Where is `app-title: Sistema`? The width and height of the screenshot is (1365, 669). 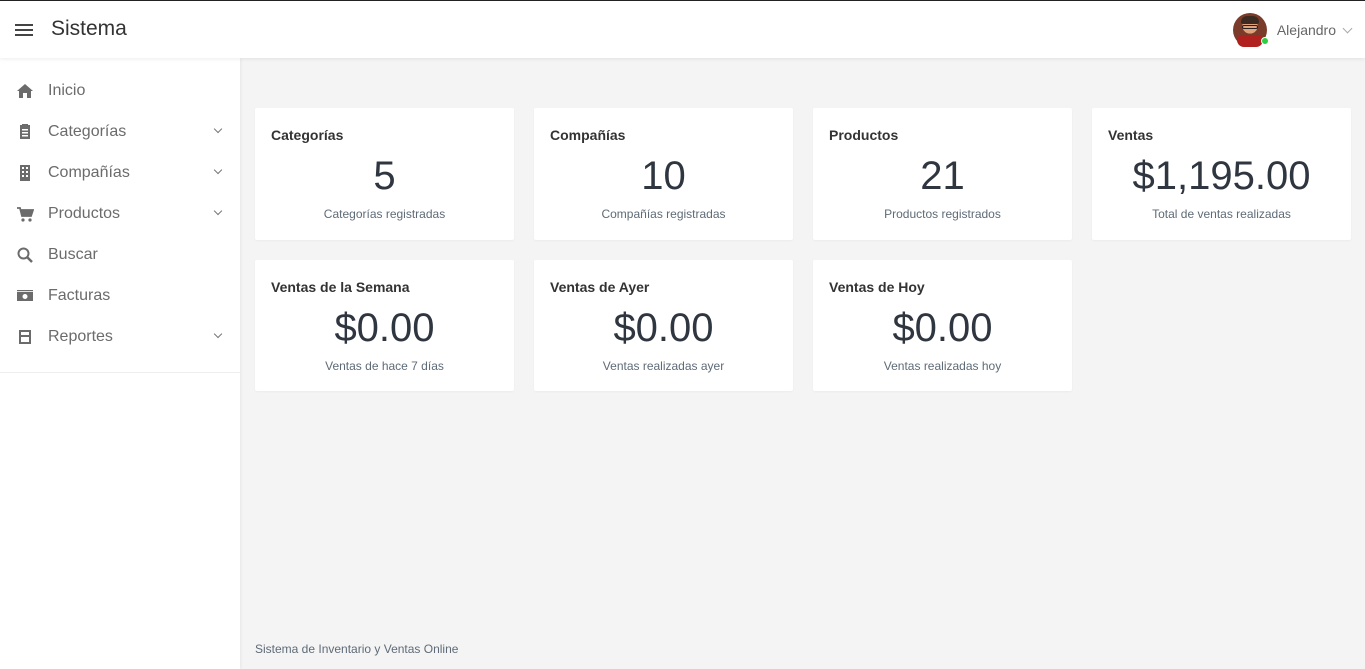
app-title: Sistema is located at coordinates (89, 28).